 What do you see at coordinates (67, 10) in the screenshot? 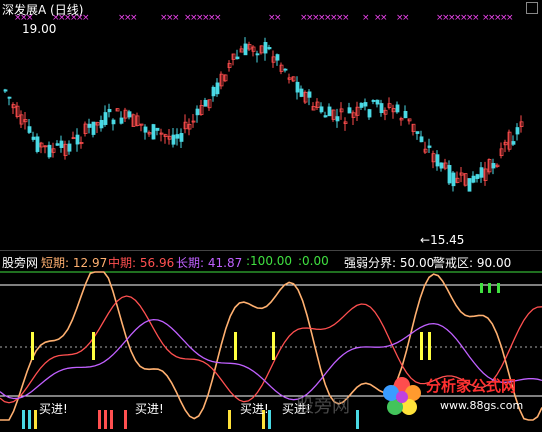
I see `period-label: (日线)` at bounding box center [67, 10].